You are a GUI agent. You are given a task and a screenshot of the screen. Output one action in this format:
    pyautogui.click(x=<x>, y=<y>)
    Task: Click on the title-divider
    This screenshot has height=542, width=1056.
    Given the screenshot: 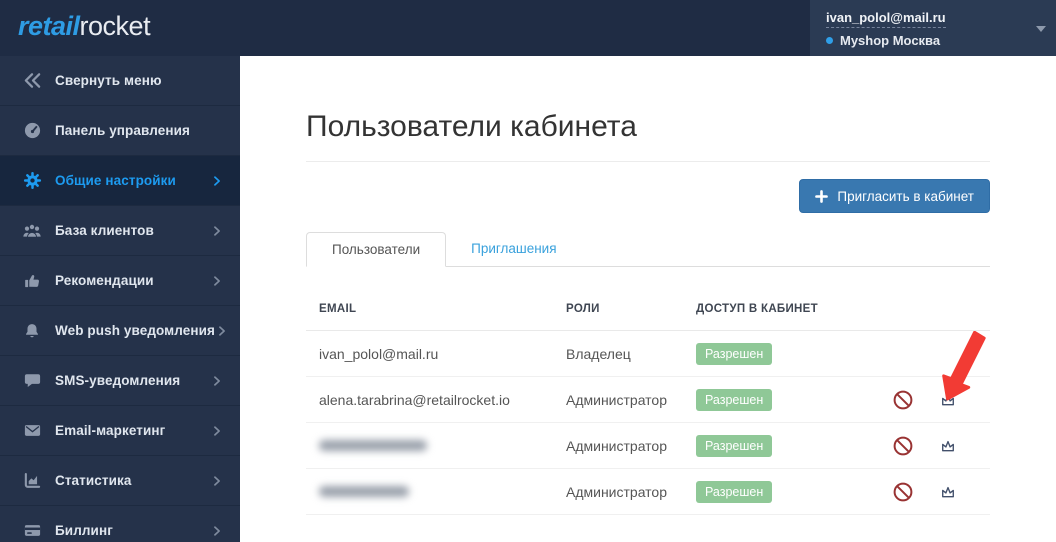 What is the action you would take?
    pyautogui.click(x=648, y=161)
    